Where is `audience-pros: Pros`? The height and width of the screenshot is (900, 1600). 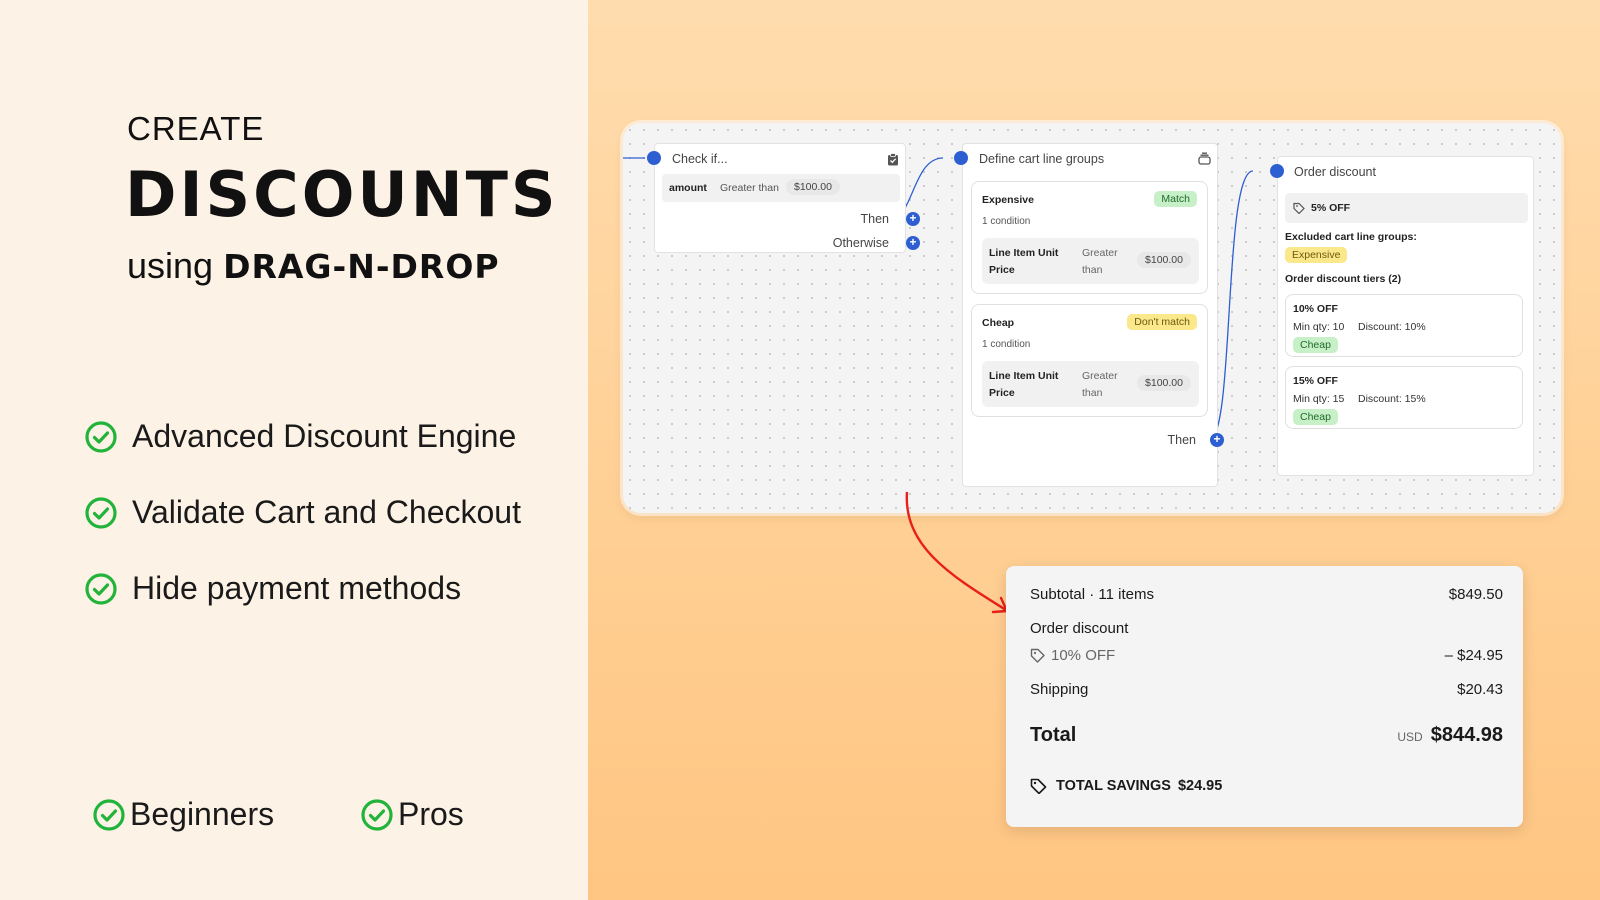
audience-pros: Pros is located at coordinates (412, 814).